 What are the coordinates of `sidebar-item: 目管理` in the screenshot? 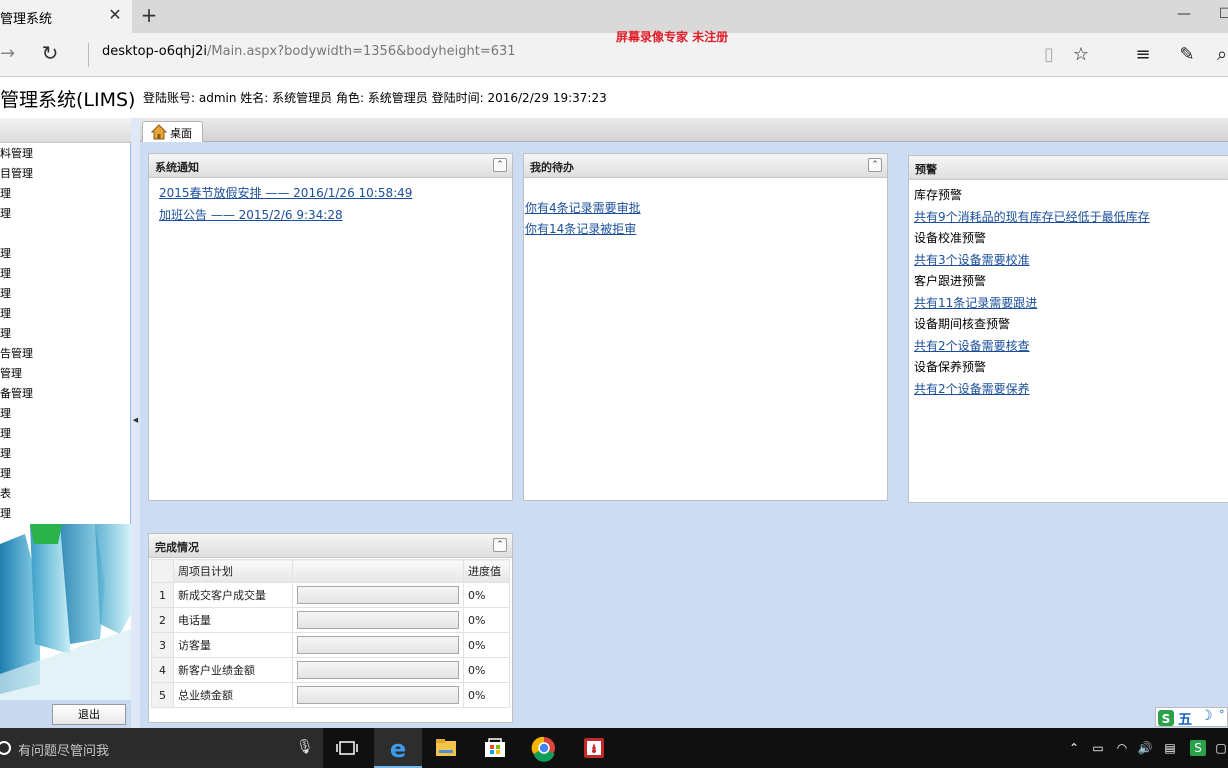 It's located at (16, 174).